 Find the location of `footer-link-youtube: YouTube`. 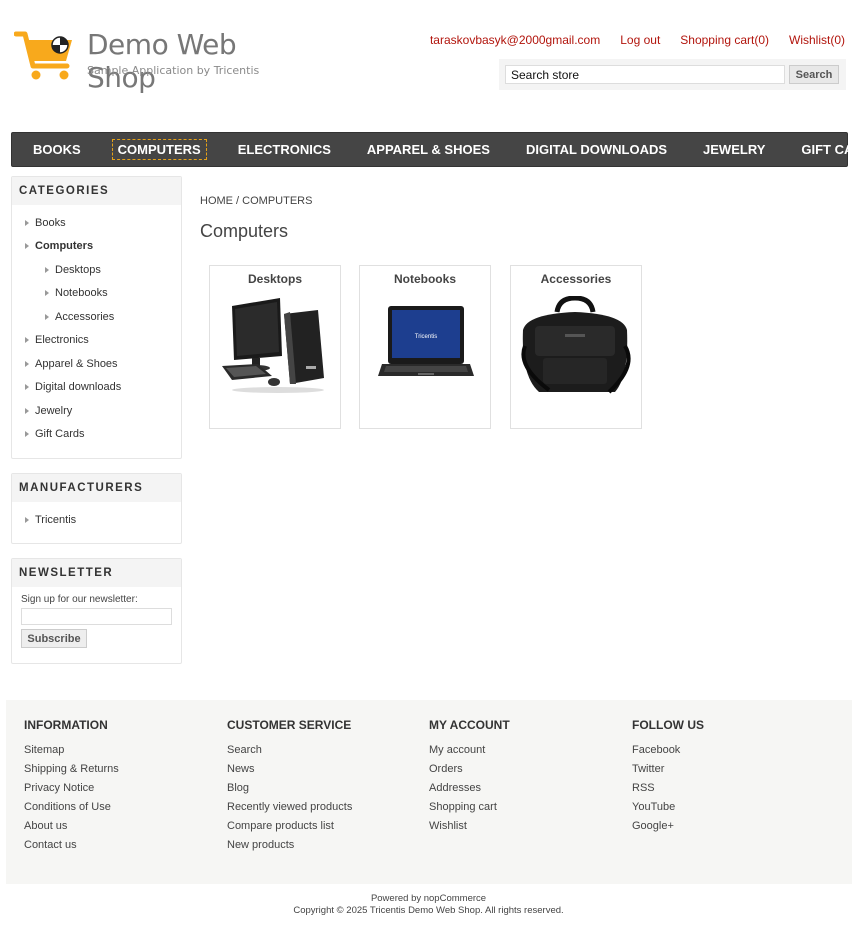

footer-link-youtube: YouTube is located at coordinates (668, 809).